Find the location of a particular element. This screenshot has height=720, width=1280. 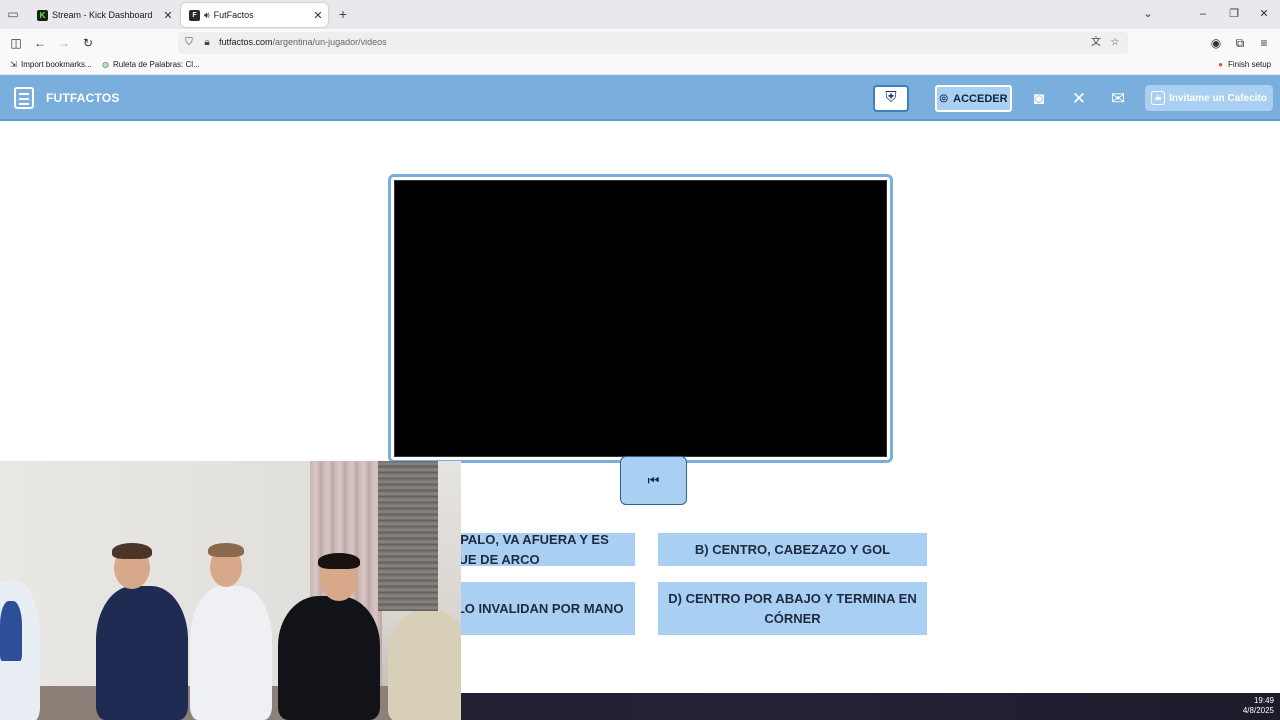

webcam-window-blind is located at coordinates (408, 536).